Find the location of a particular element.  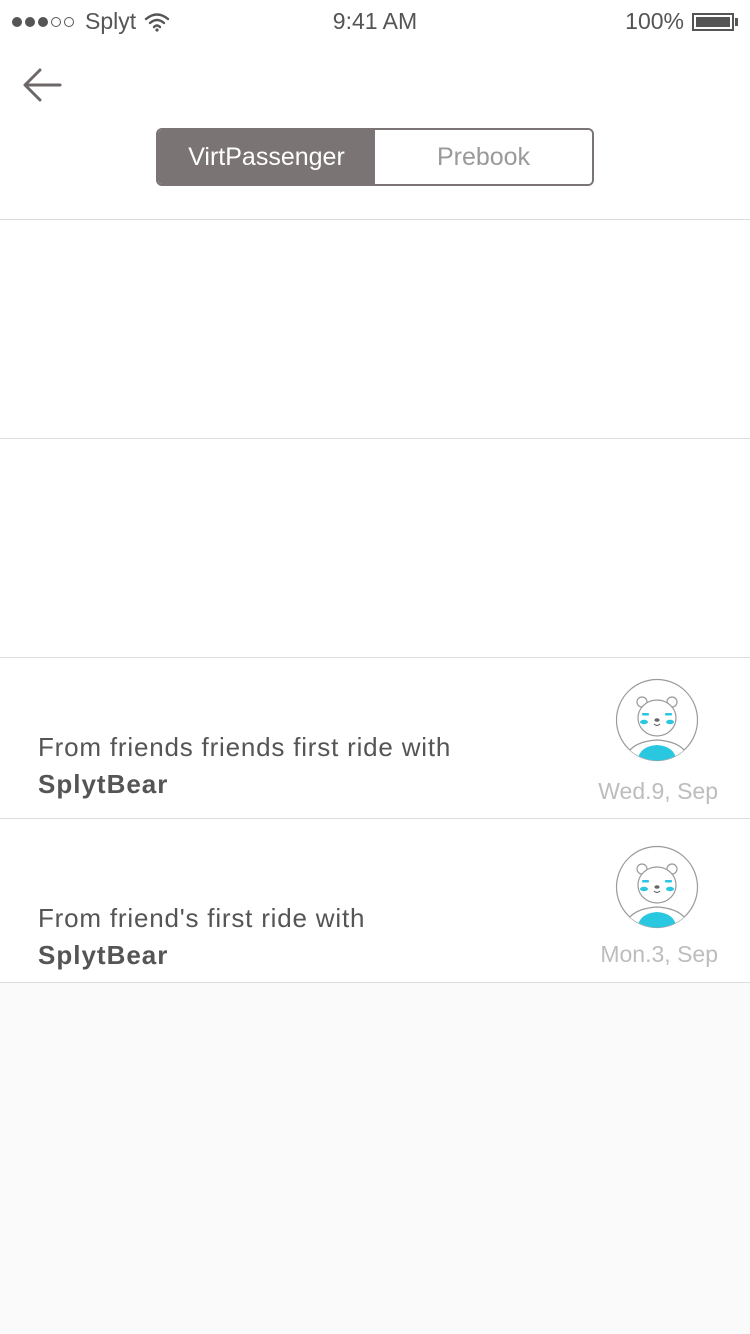

status-right: 100% is located at coordinates (681, 21).